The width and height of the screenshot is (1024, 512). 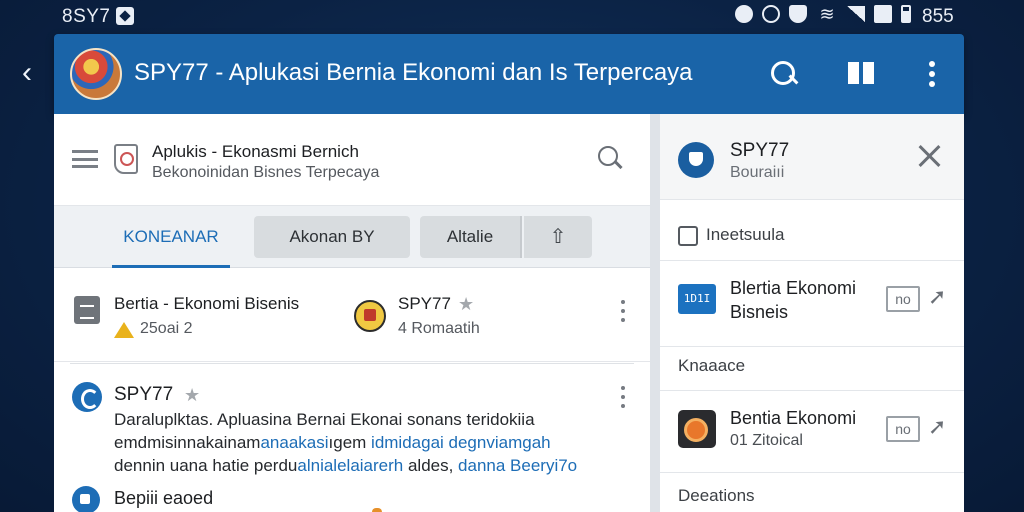 What do you see at coordinates (793, 288) in the screenshot?
I see `card-title: Blertia Ekonomi` at bounding box center [793, 288].